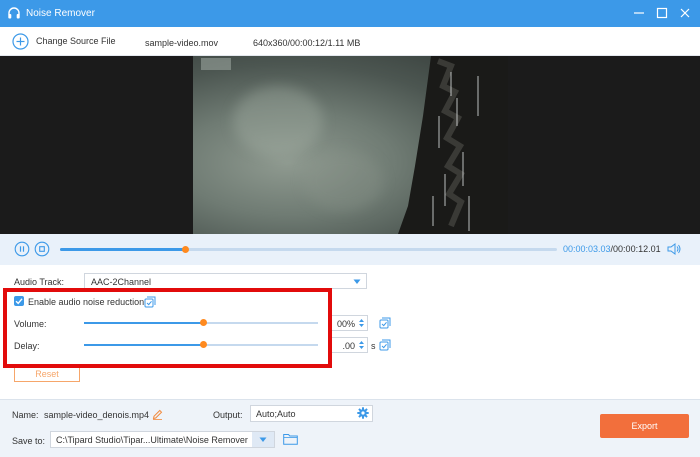  Describe the element at coordinates (373, 346) in the screenshot. I see `delay-unit: s` at that location.